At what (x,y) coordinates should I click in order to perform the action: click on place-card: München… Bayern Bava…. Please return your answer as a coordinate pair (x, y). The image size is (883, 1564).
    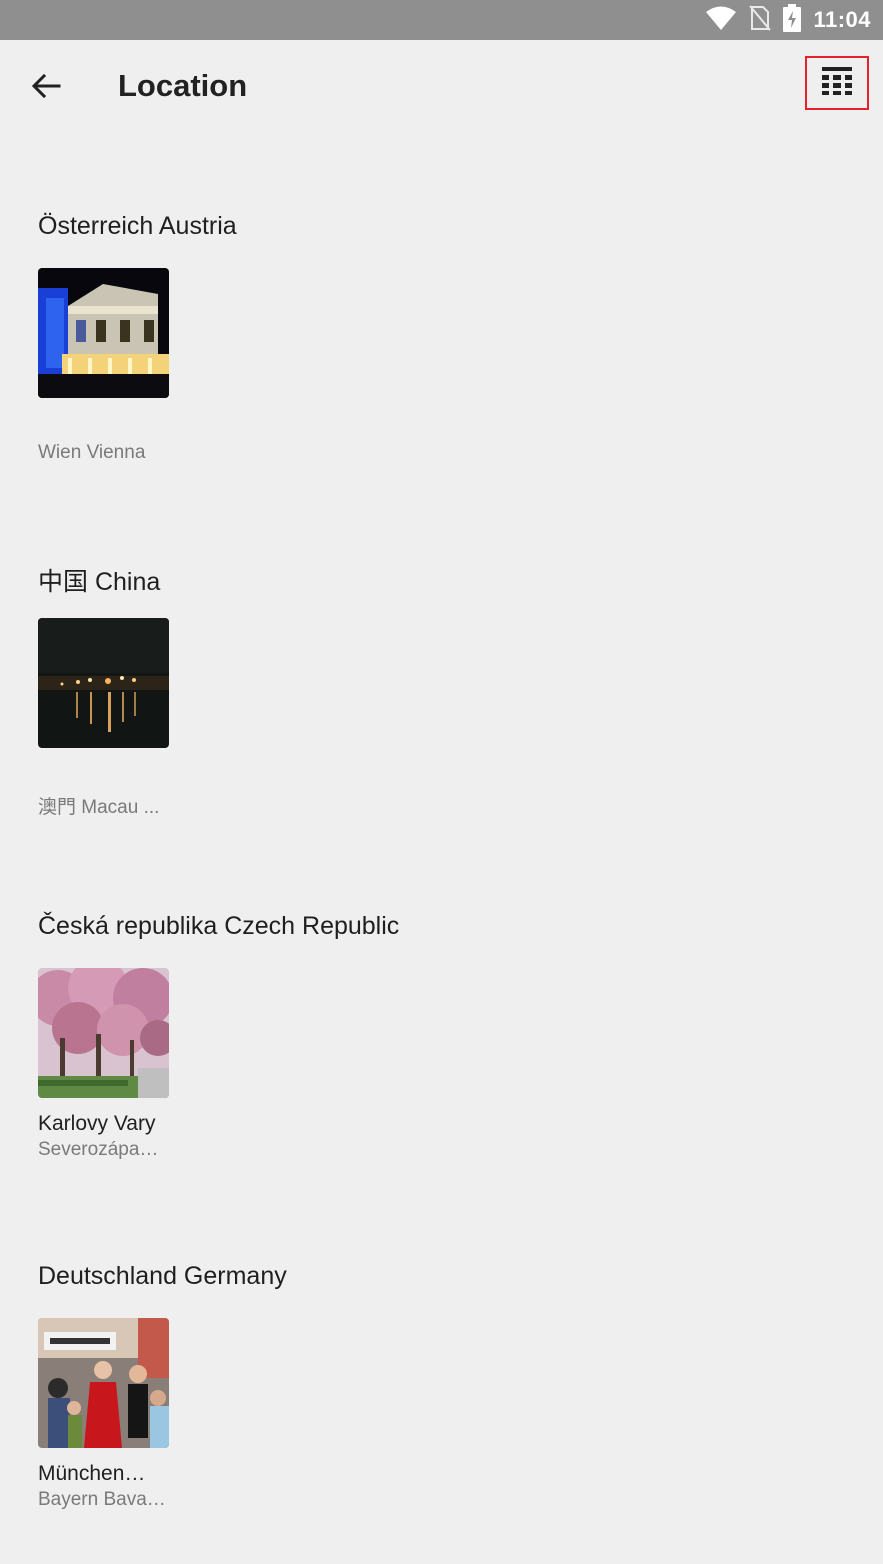
    Looking at the image, I should click on (104, 1414).